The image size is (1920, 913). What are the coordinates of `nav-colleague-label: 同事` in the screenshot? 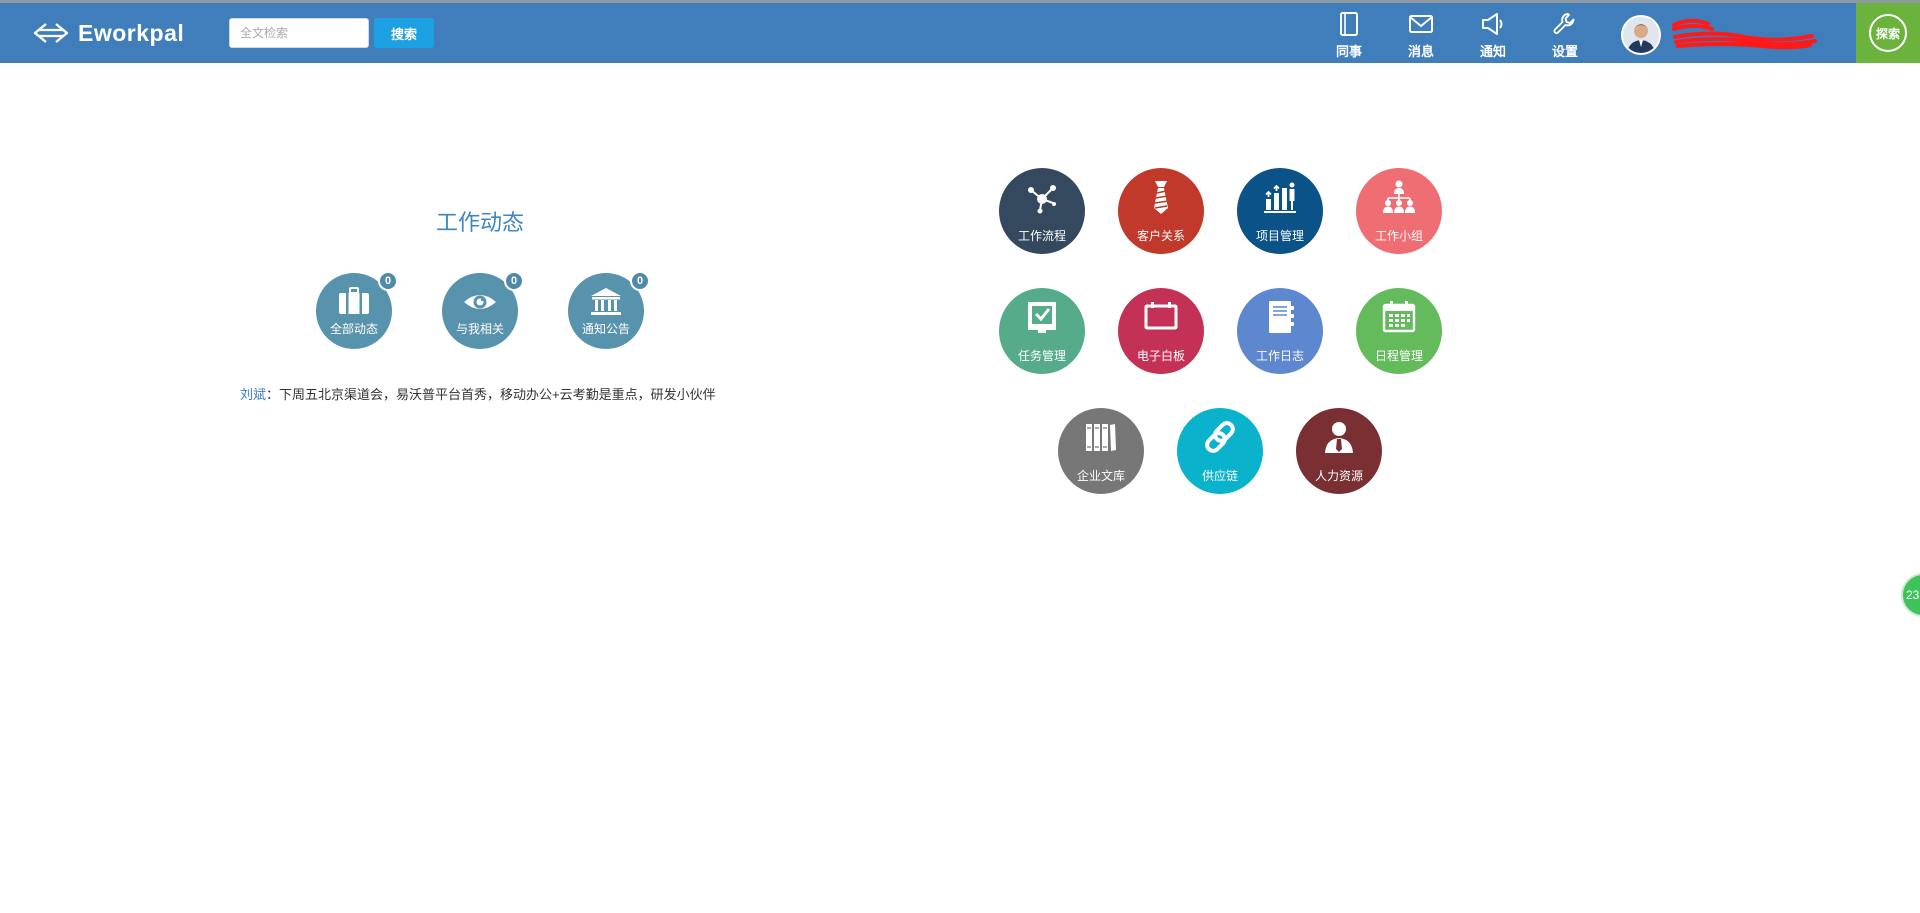 It's located at (1348, 51).